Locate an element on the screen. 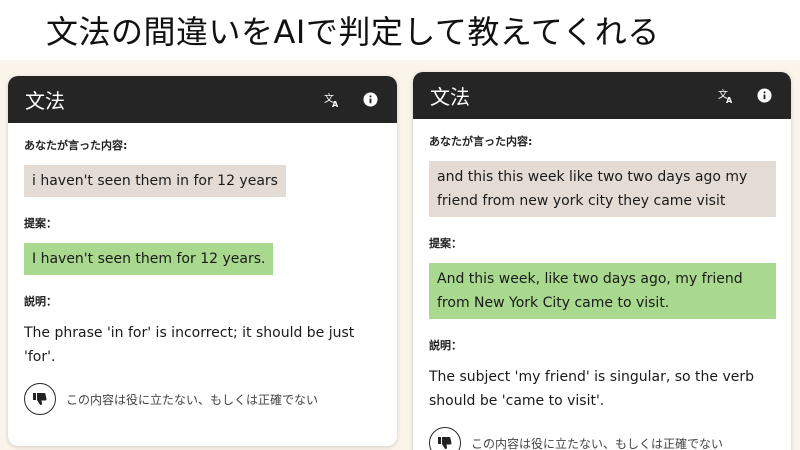 The width and height of the screenshot is (800, 450). suggestion-text: I haven't seen them for 12 years. is located at coordinates (149, 259).